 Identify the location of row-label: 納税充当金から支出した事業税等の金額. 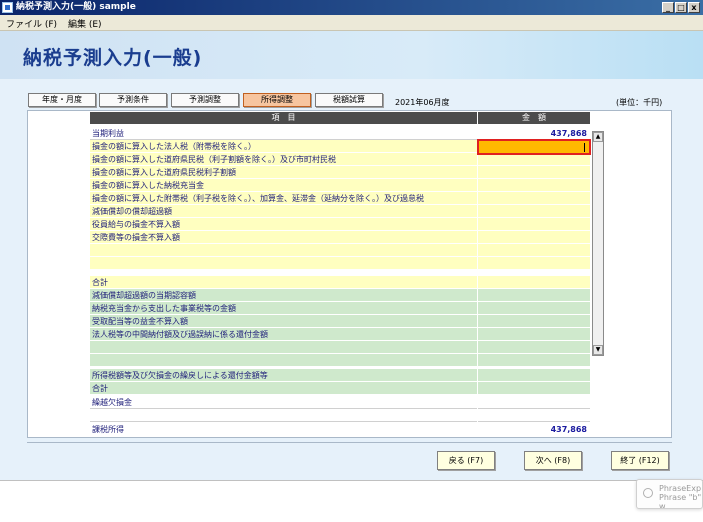
(283, 308).